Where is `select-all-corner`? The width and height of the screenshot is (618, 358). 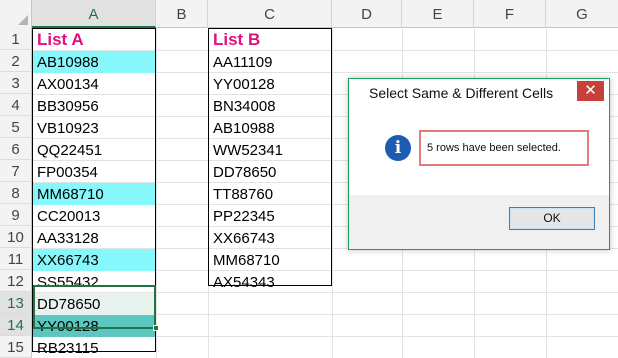 select-all-corner is located at coordinates (16, 14).